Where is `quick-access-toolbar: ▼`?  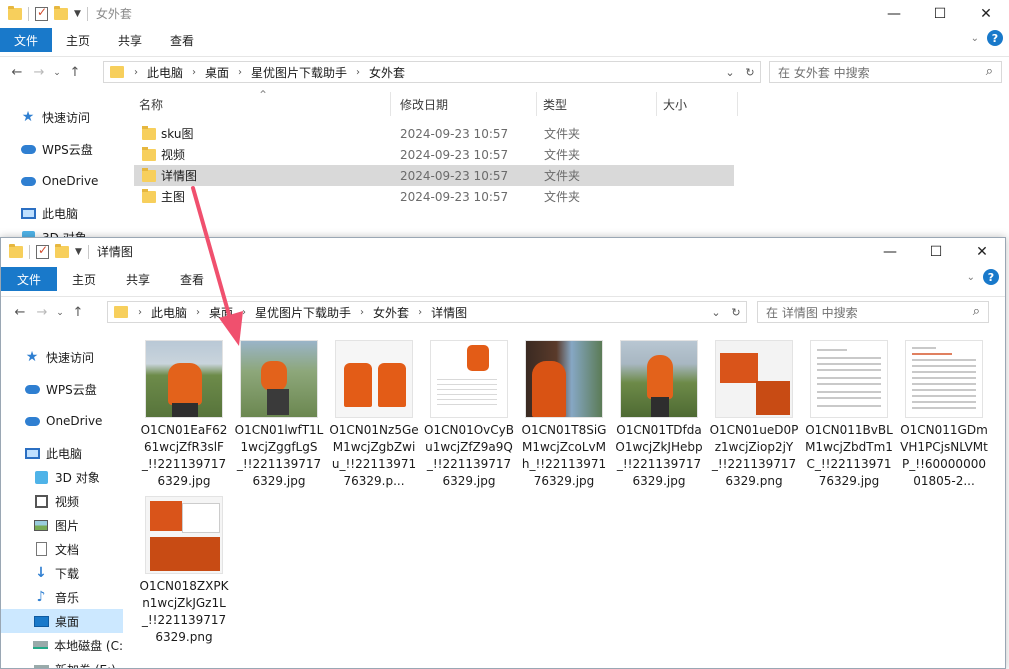
quick-access-toolbar: ▼ is located at coordinates (44, 13).